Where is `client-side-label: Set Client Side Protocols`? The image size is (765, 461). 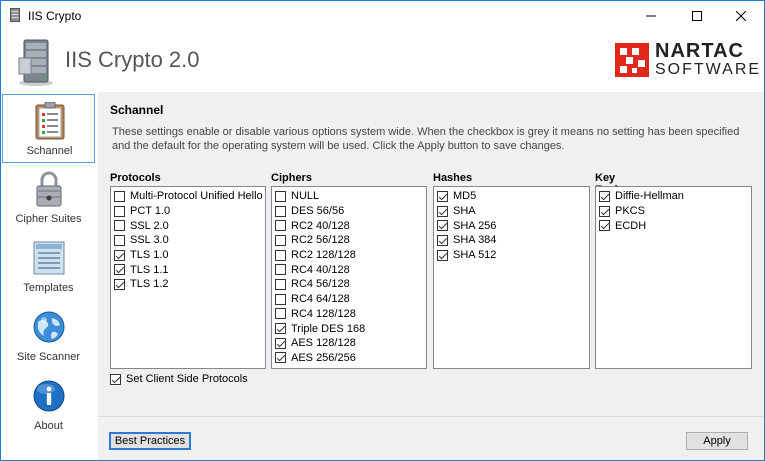 client-side-label: Set Client Side Protocols is located at coordinates (187, 379).